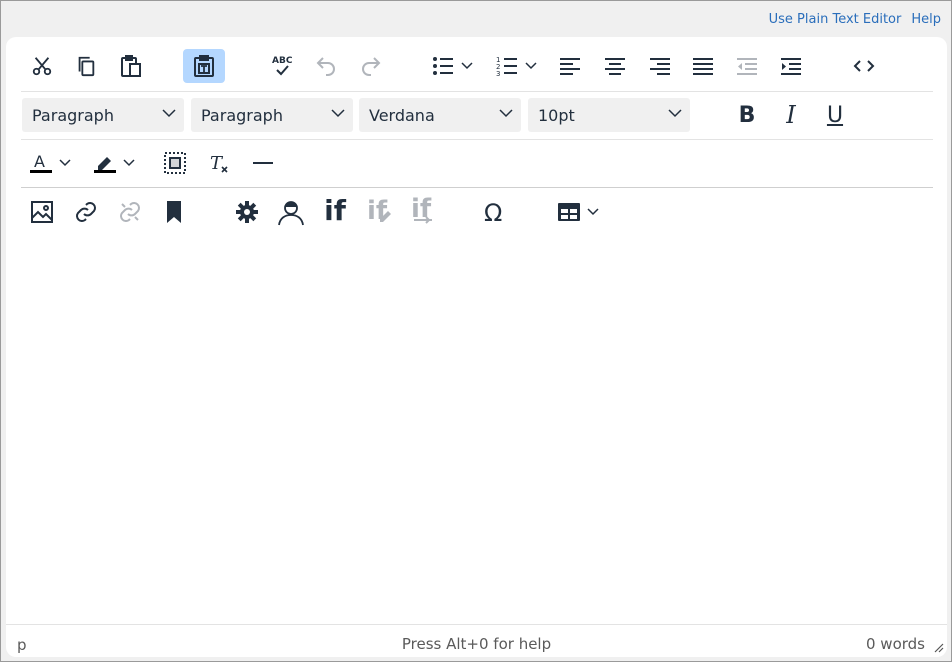 This screenshot has width=952, height=662. What do you see at coordinates (282, 61) in the screenshot?
I see `svg-text: ABC` at bounding box center [282, 61].